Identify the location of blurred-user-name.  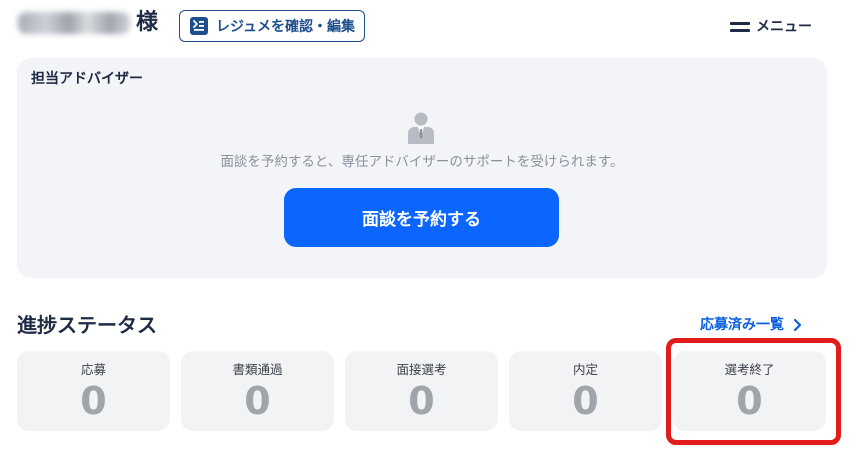
(74, 23).